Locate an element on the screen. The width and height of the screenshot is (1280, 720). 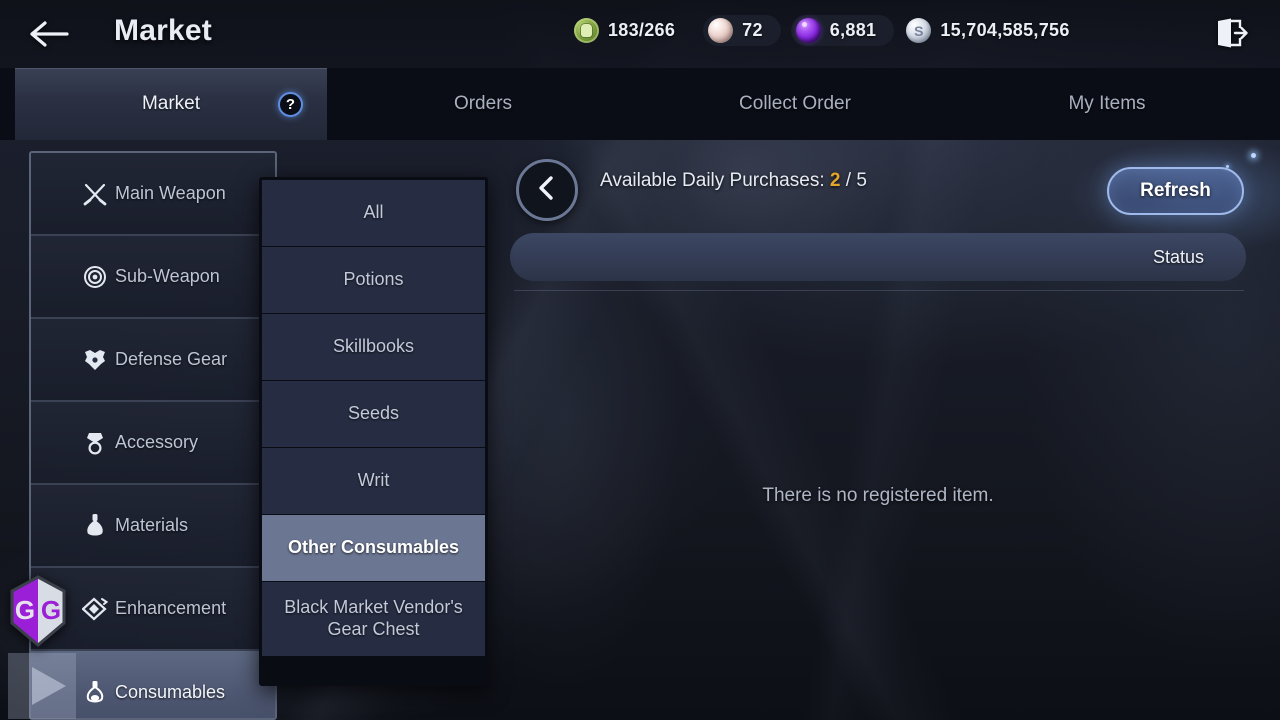
currency-gem-value: 6,881 is located at coordinates (853, 30).